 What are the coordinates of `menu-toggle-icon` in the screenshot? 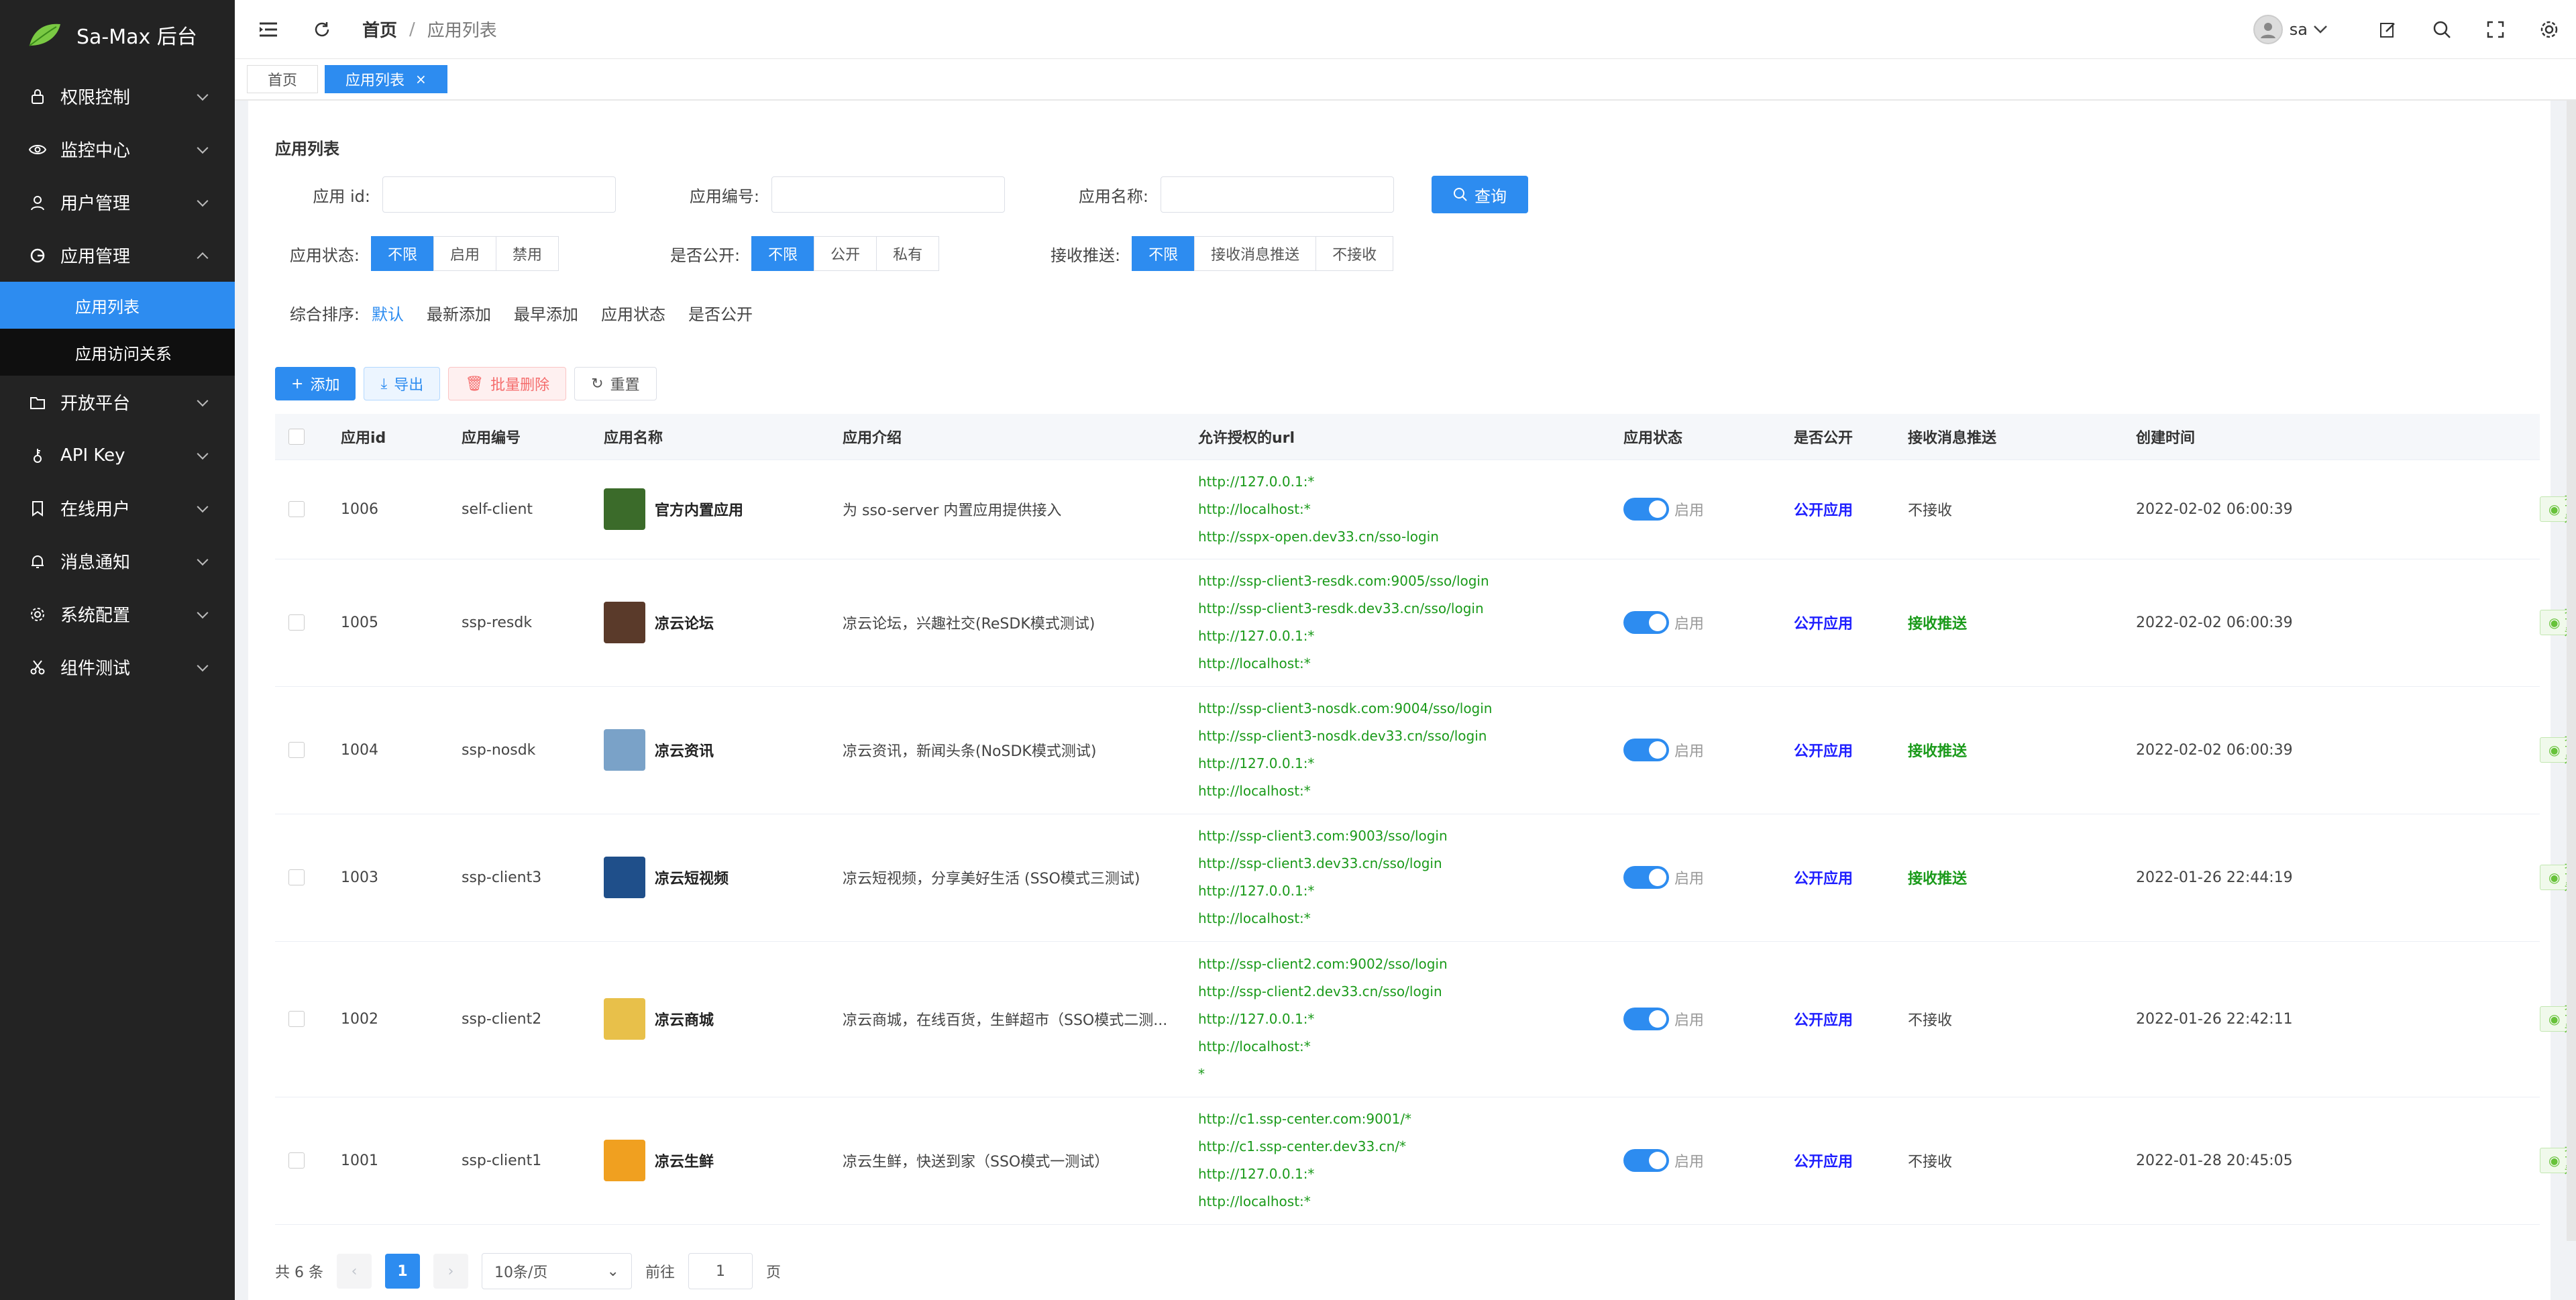 It's located at (268, 30).